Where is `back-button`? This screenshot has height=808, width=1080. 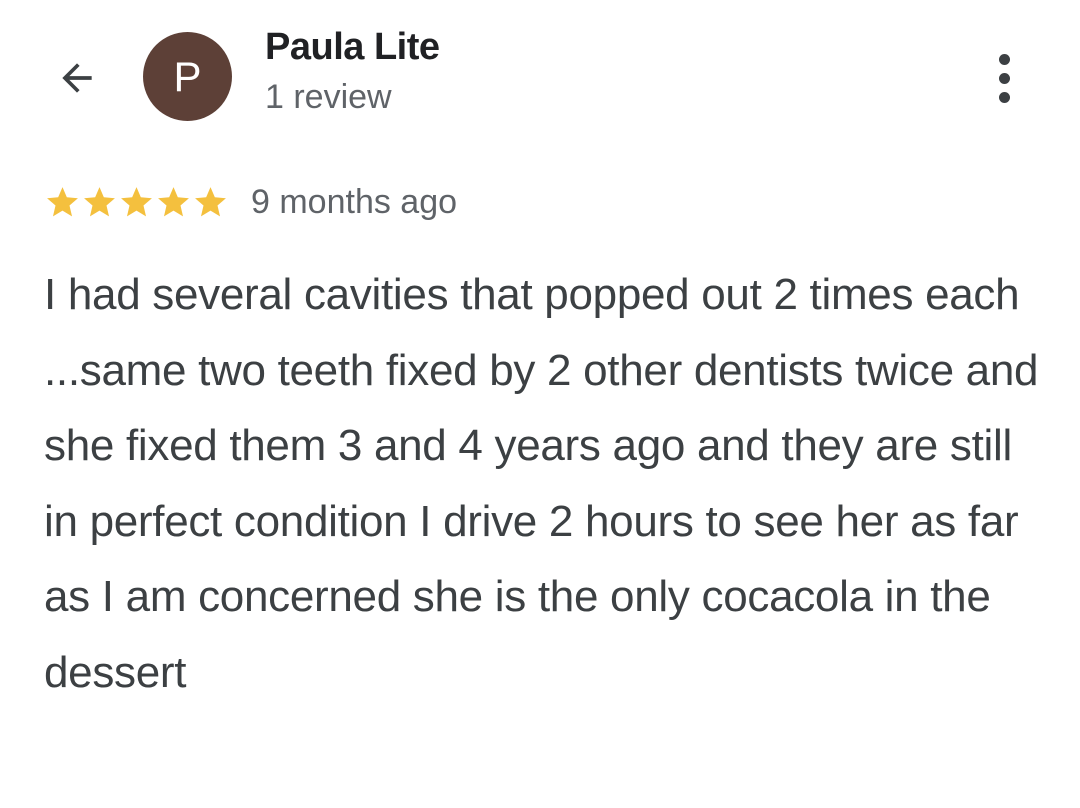
back-button is located at coordinates (77, 78).